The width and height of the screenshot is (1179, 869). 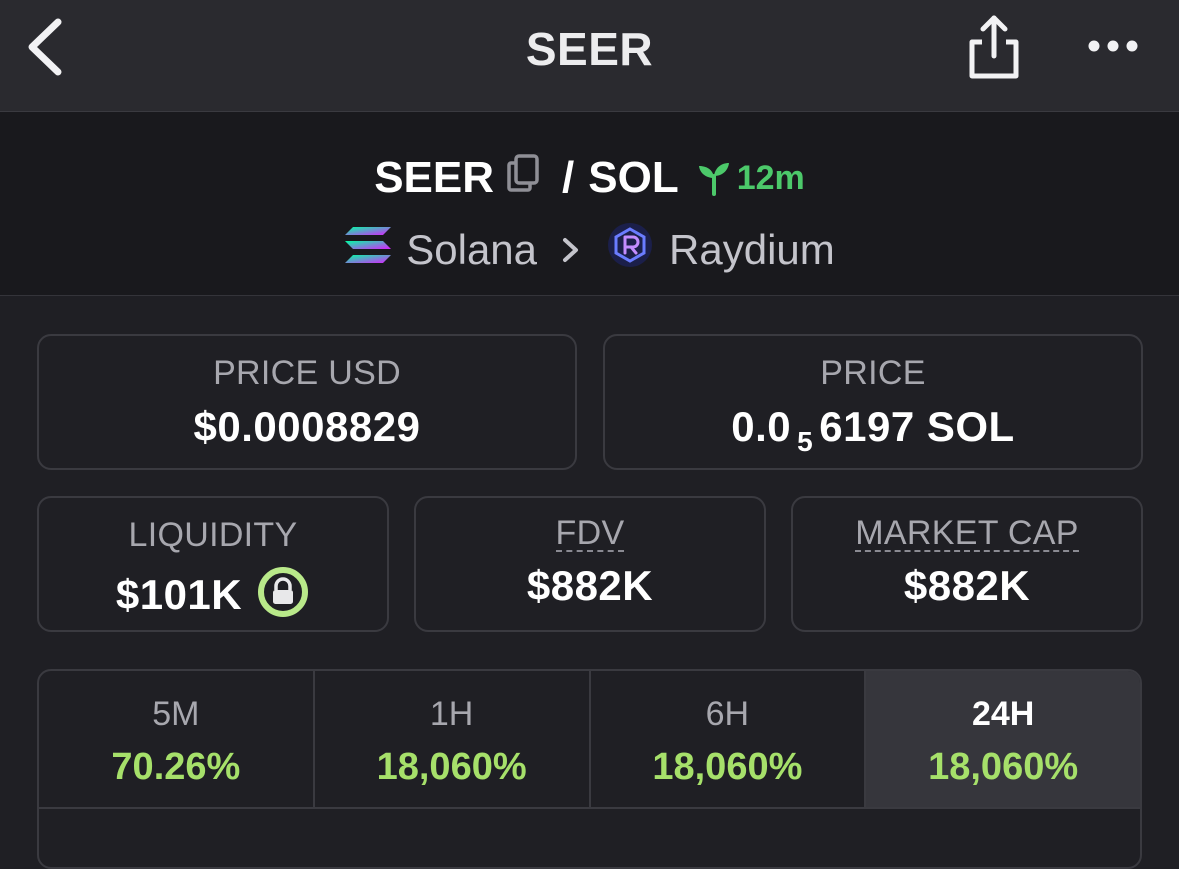 I want to click on market-cap-label: MARKET CAP, so click(x=967, y=534).